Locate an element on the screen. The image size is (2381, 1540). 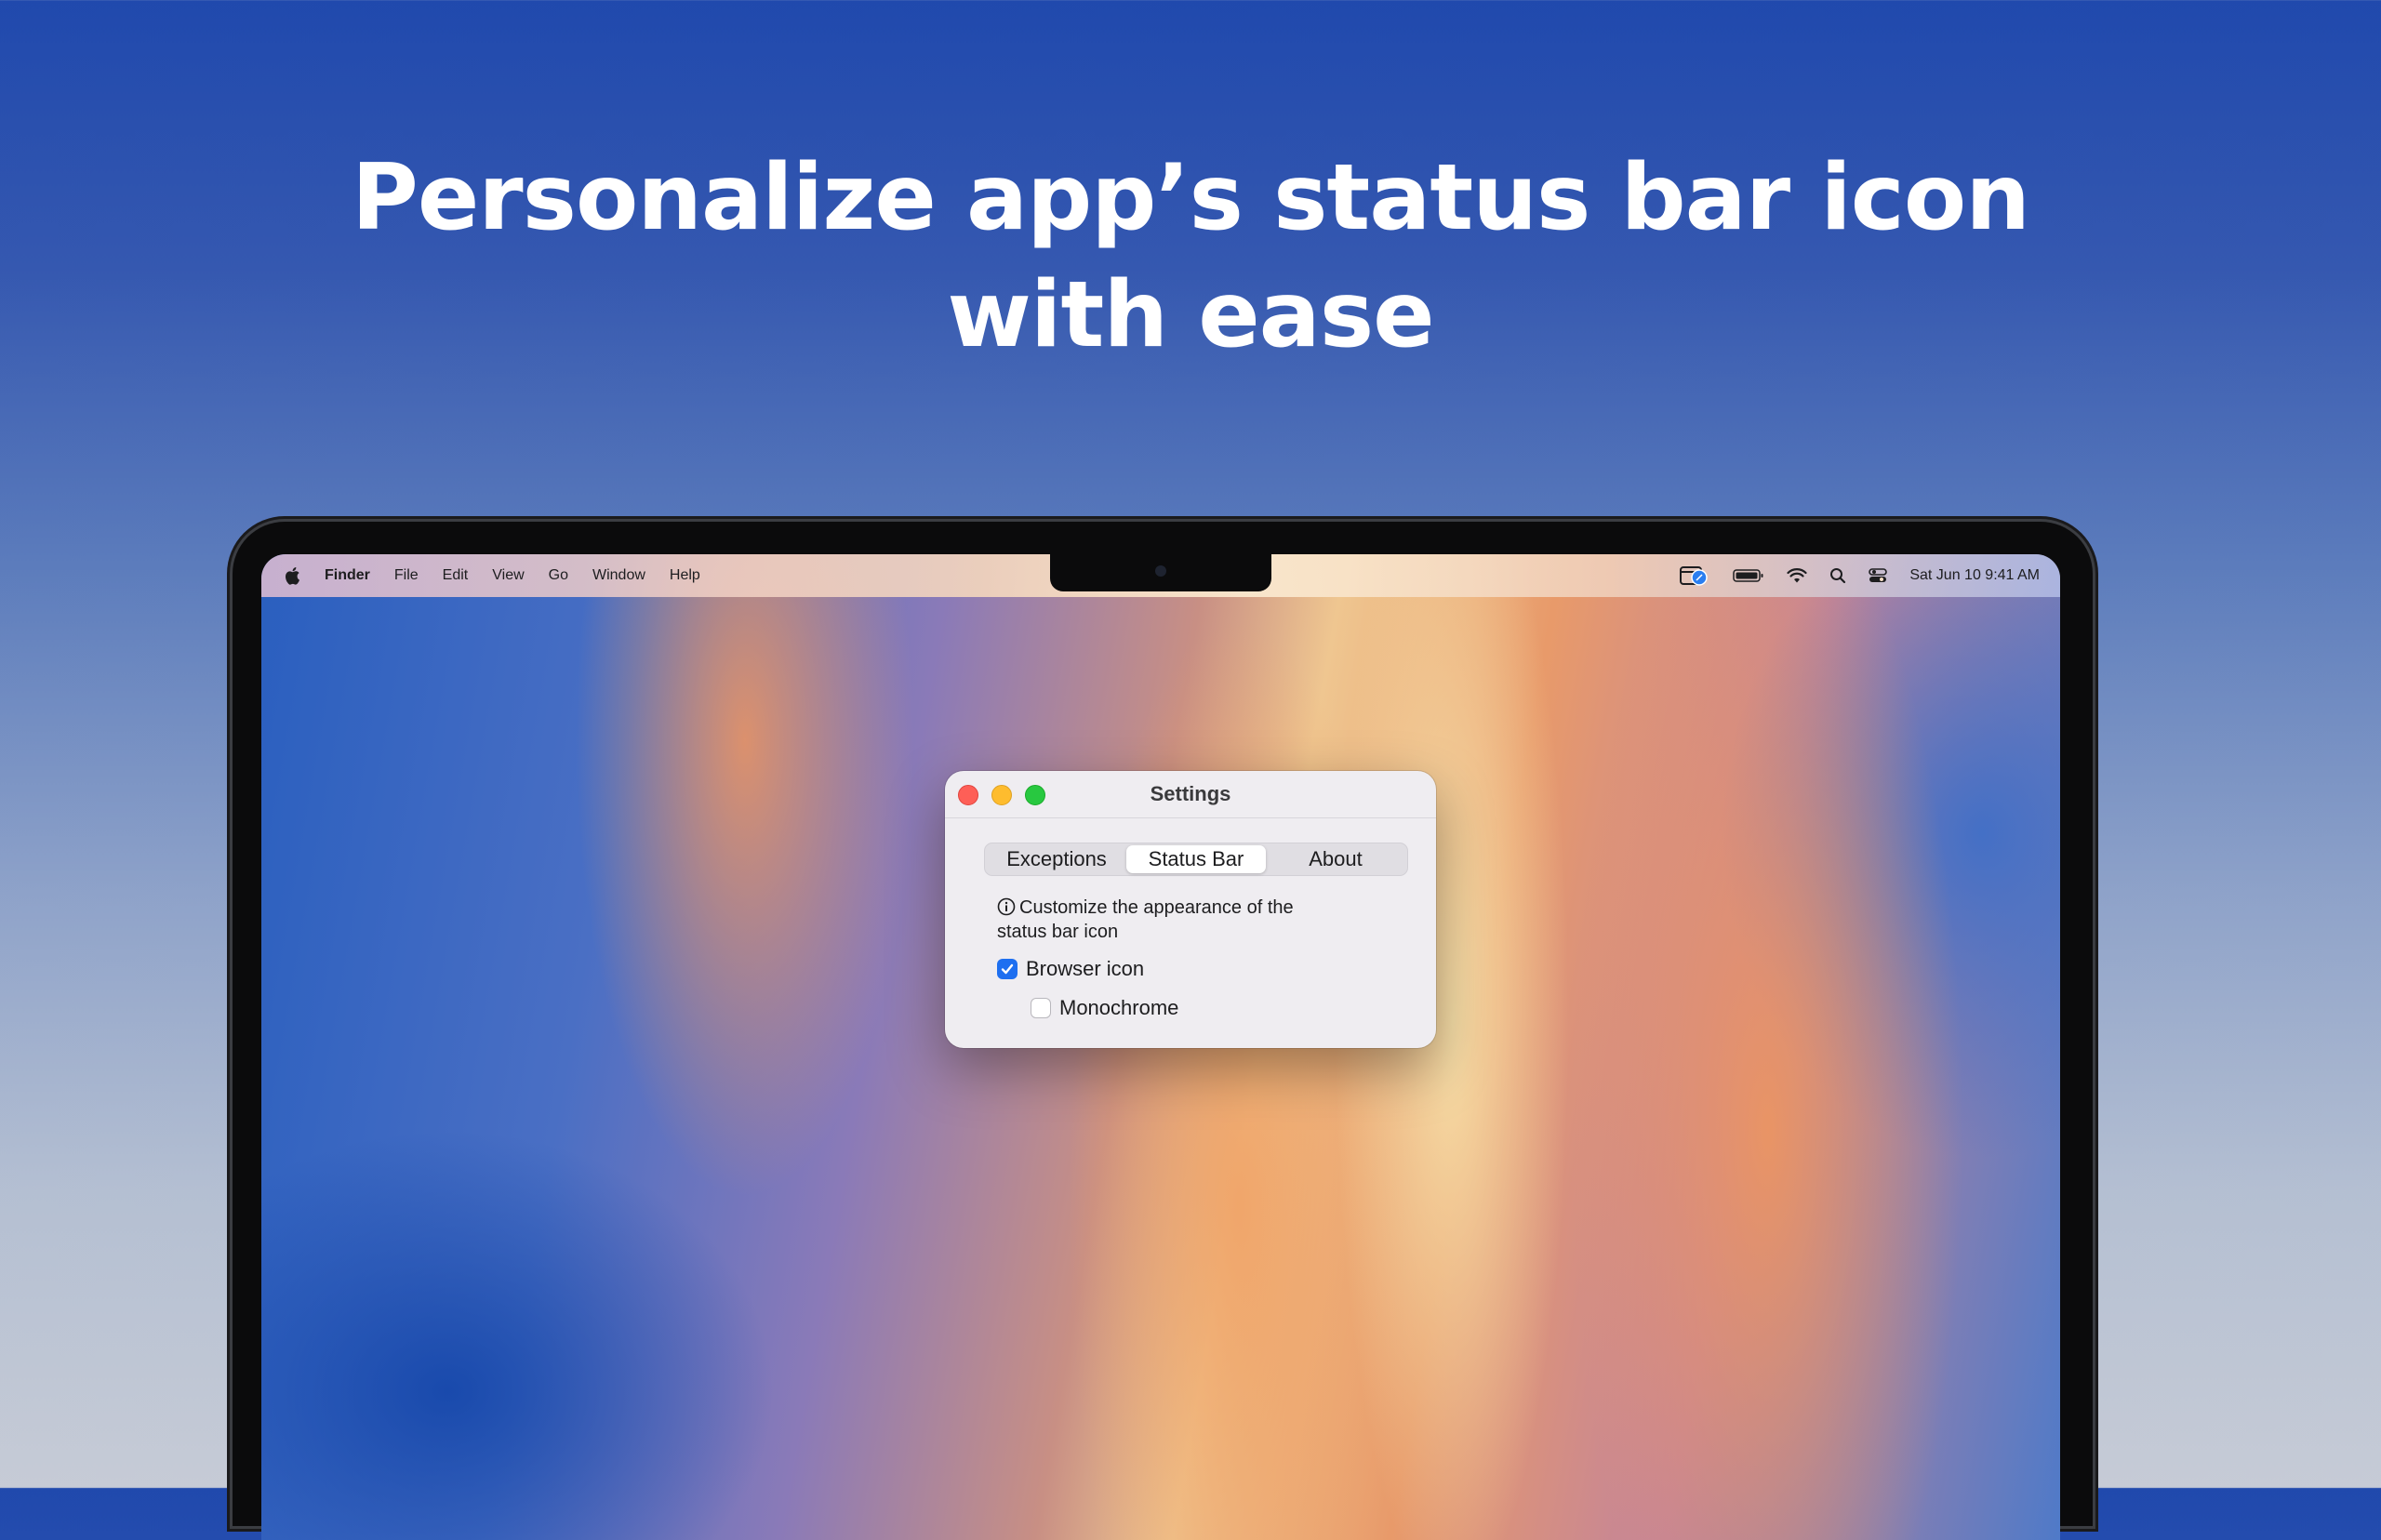
menu-go: Go is located at coordinates (558, 575).